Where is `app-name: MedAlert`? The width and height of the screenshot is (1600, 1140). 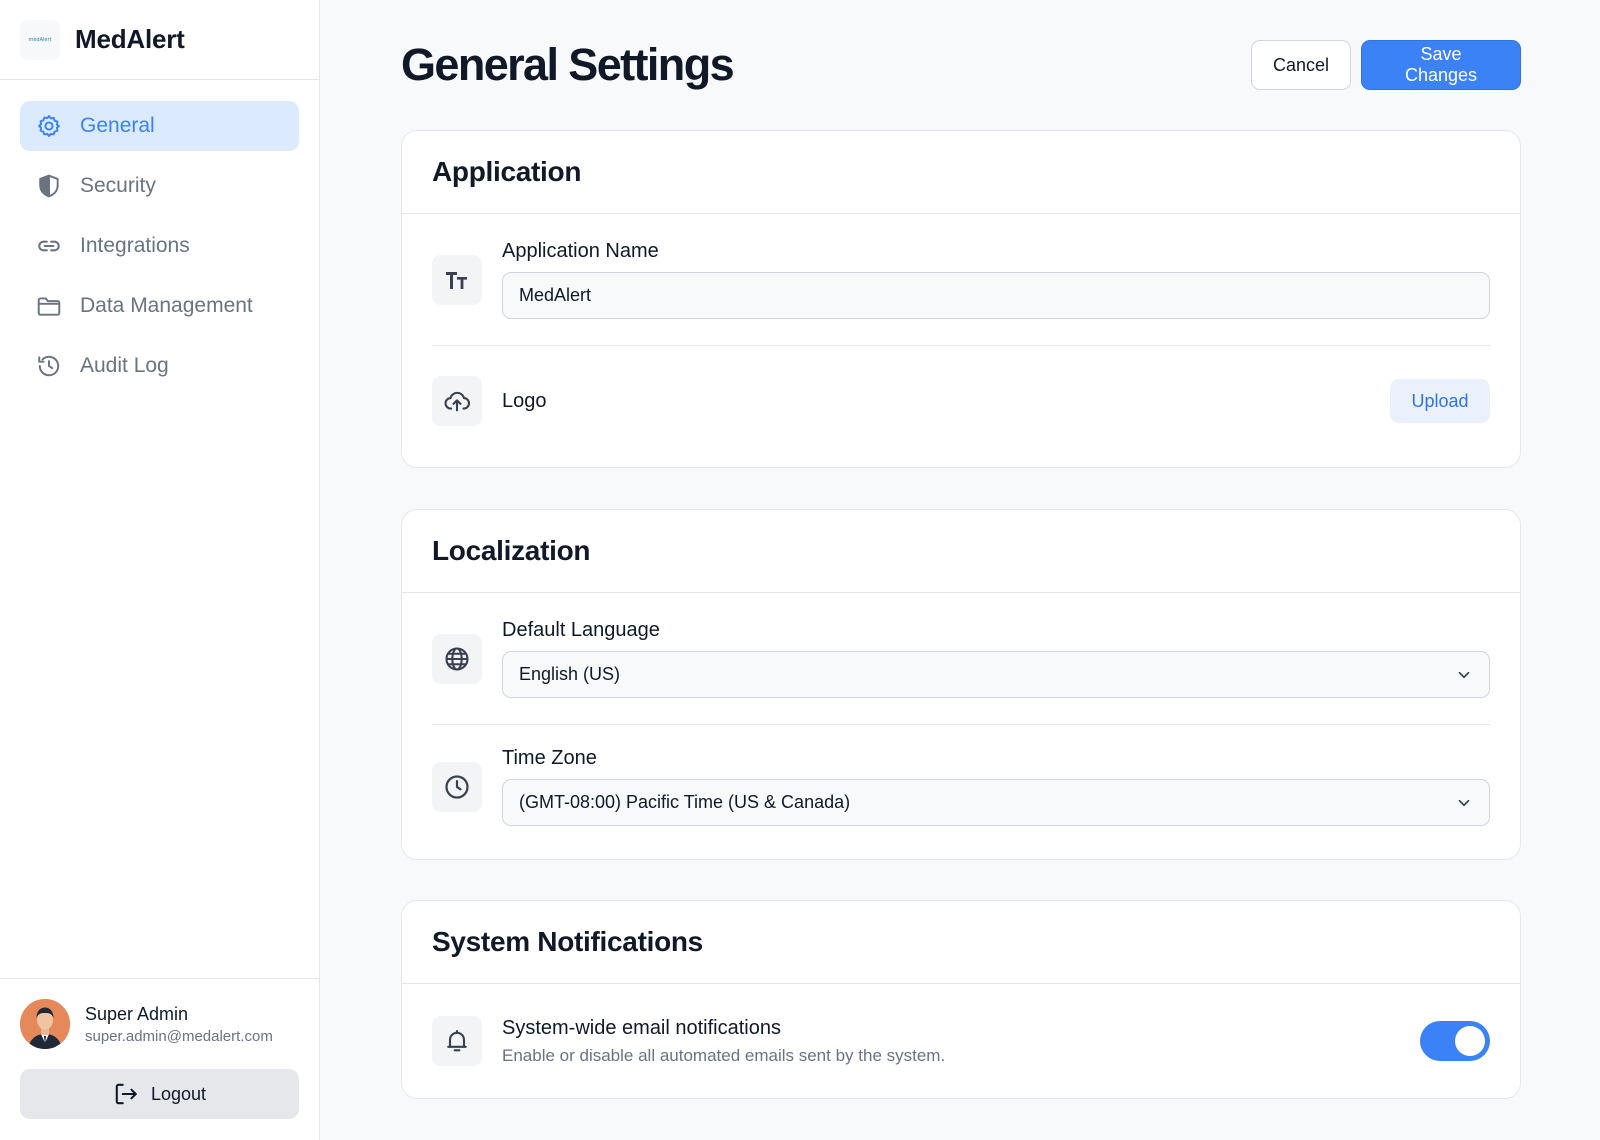 app-name: MedAlert is located at coordinates (130, 39).